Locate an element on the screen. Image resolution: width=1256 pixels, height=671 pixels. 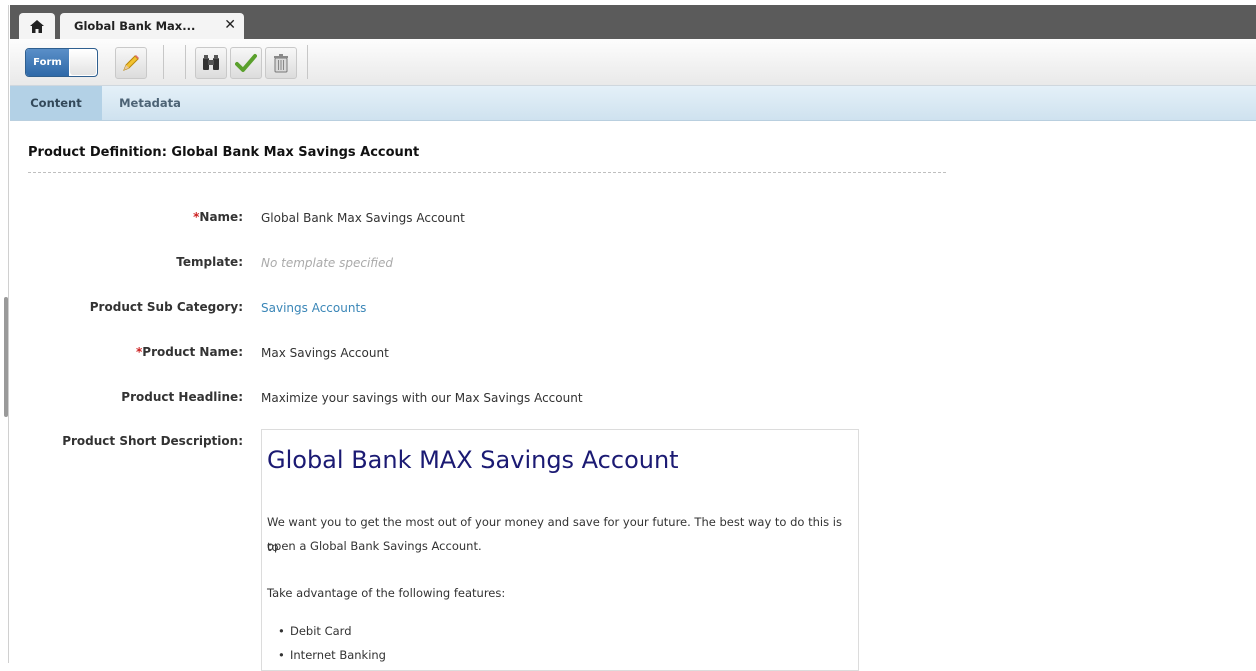
delete-button is located at coordinates (281, 63).